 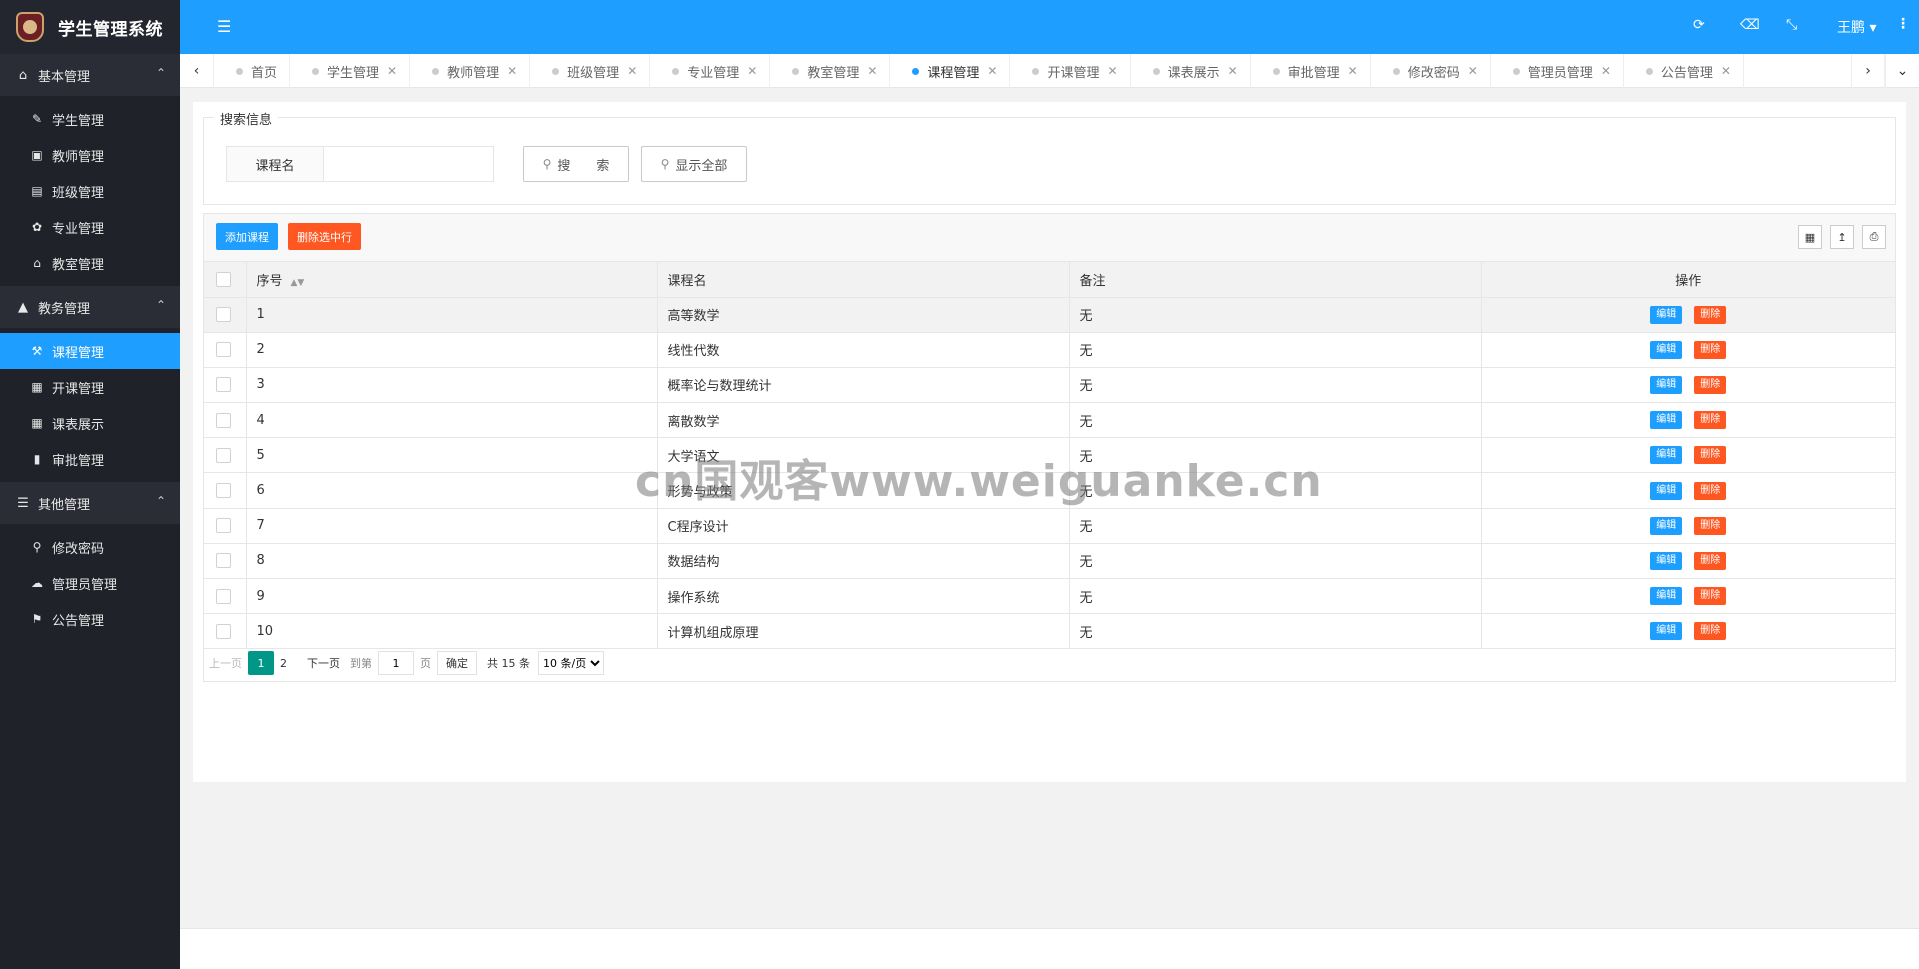 I want to click on tab-11: 管理员管理 ✕, so click(x=1557, y=71).